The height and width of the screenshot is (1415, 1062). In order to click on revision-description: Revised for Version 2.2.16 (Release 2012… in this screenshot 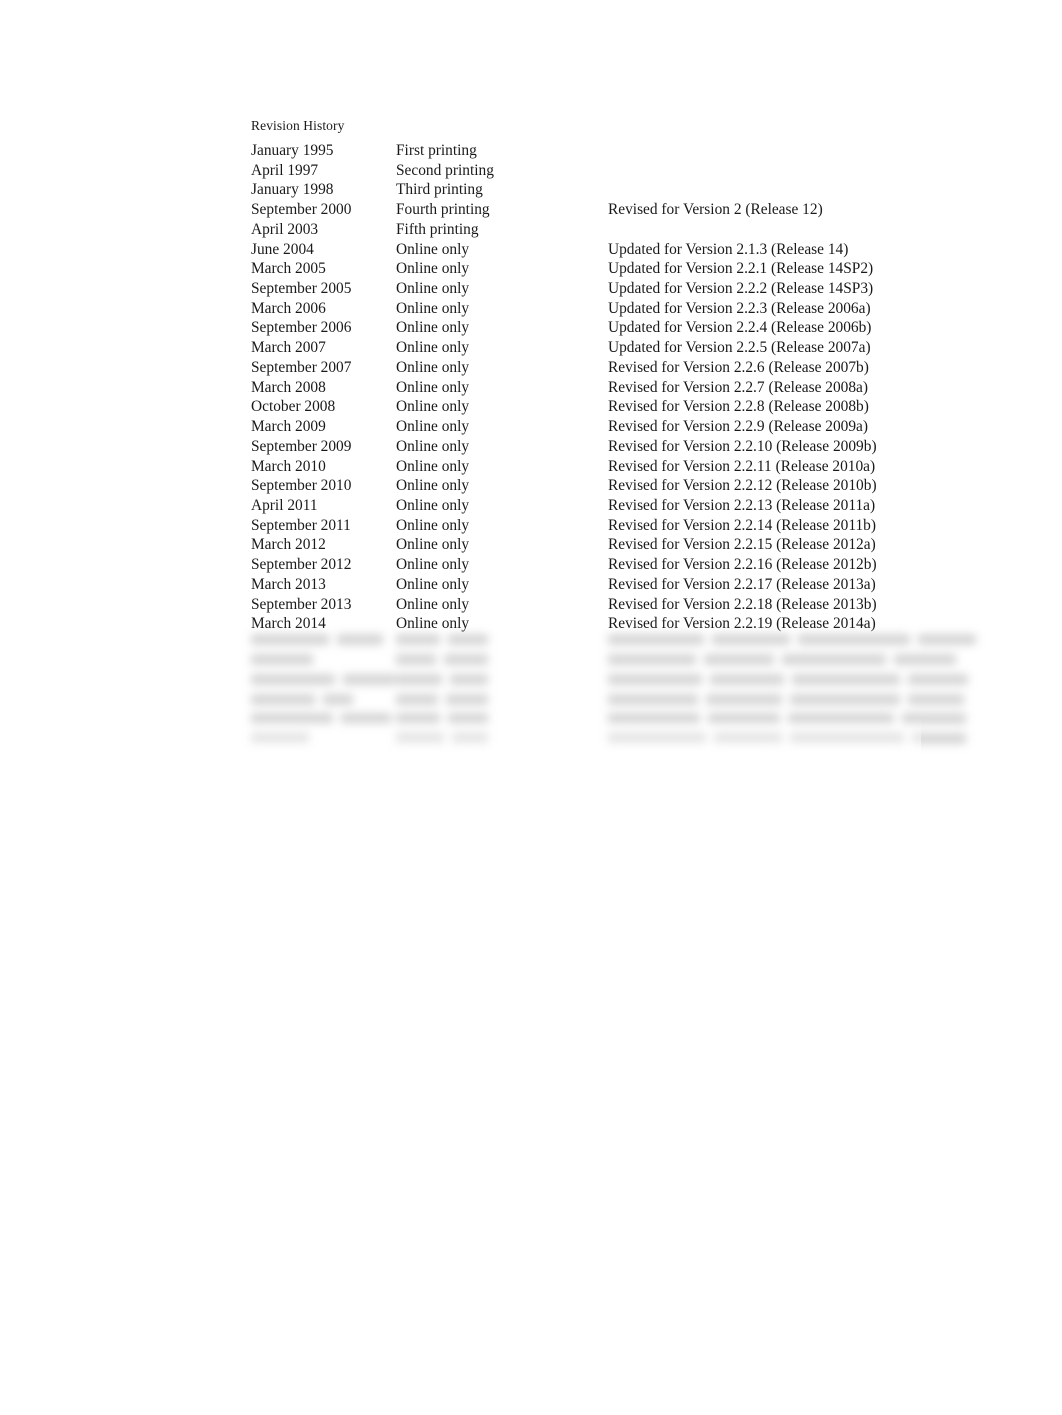, I will do `click(742, 565)`.